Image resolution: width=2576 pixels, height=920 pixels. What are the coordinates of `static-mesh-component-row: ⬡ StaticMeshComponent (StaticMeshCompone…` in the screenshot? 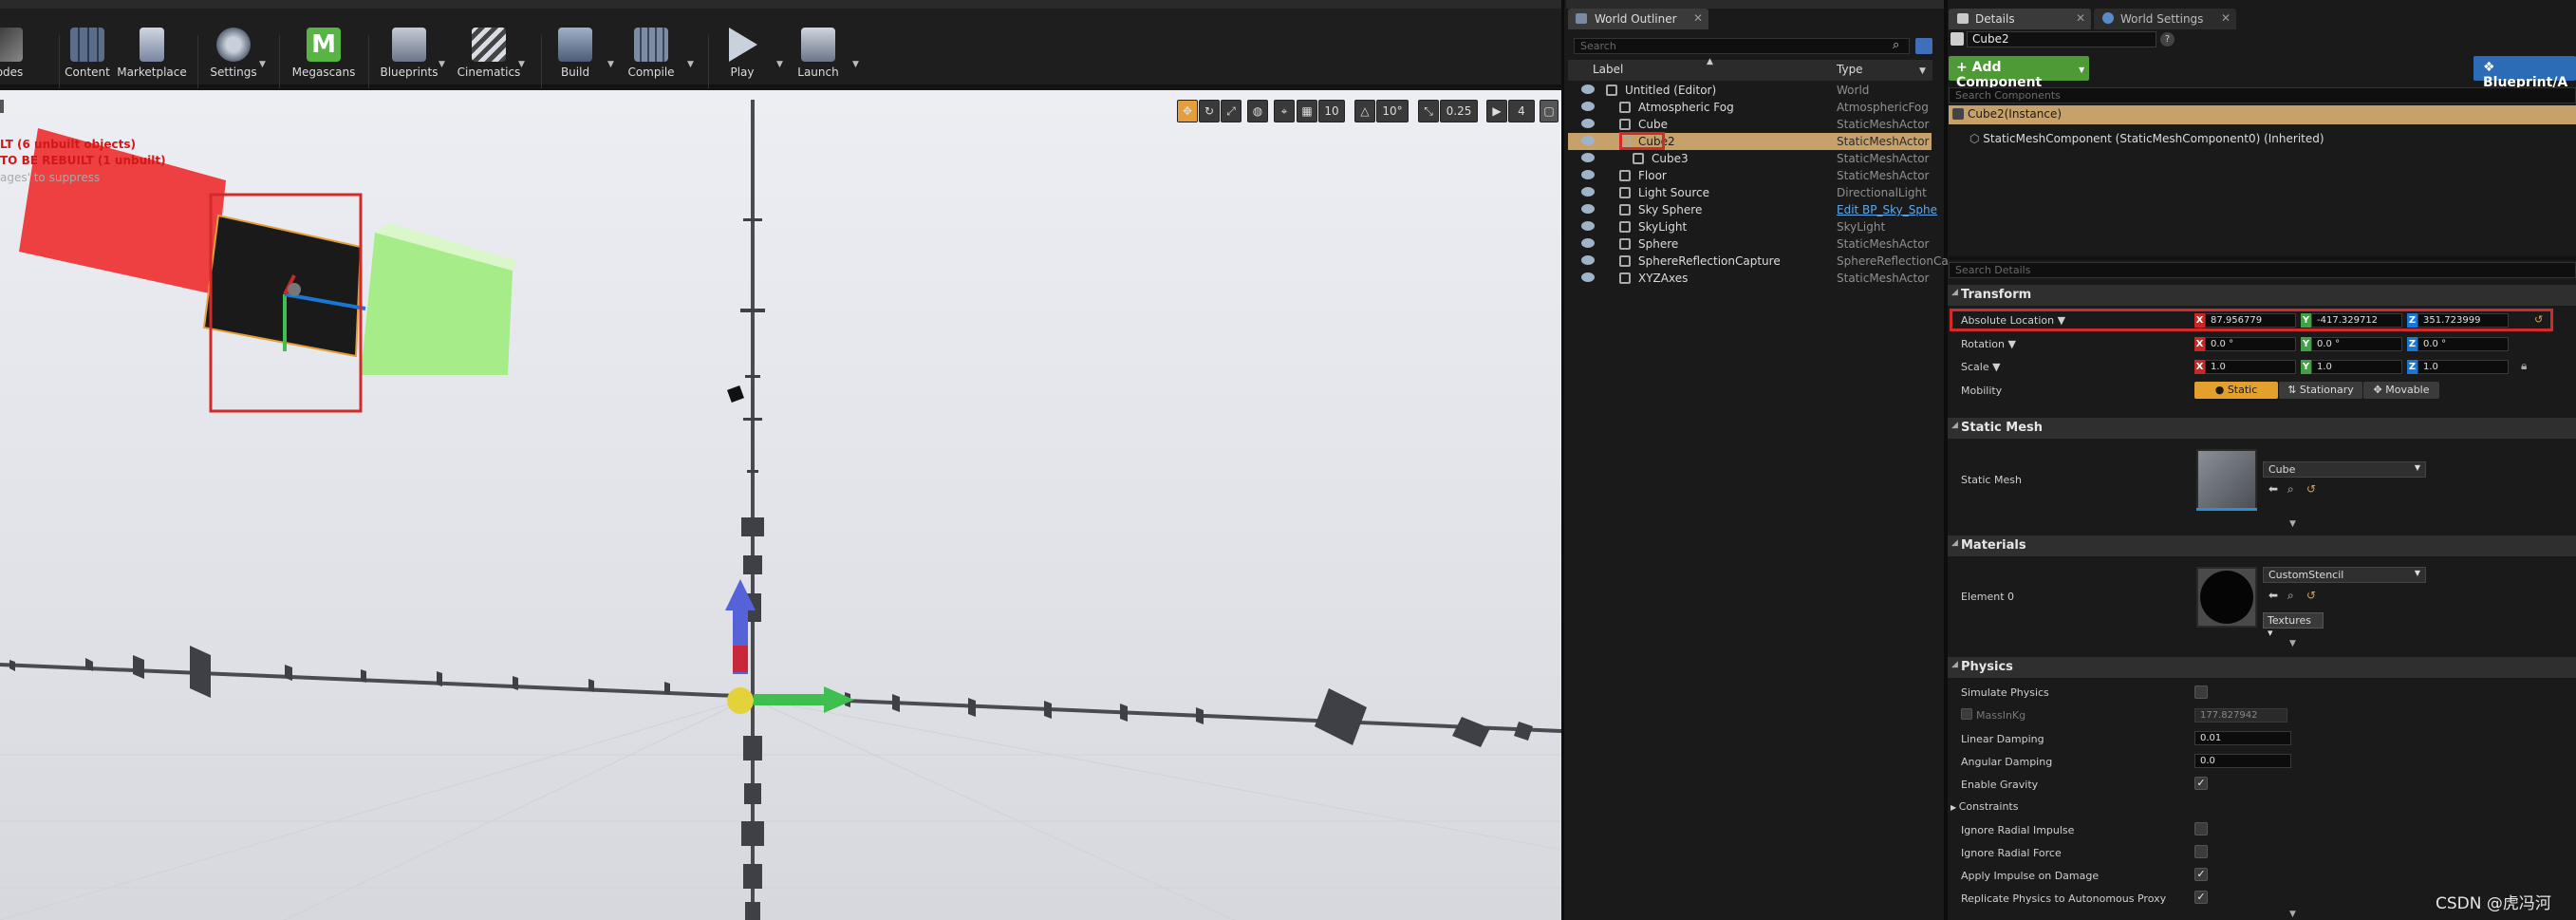 It's located at (2146, 138).